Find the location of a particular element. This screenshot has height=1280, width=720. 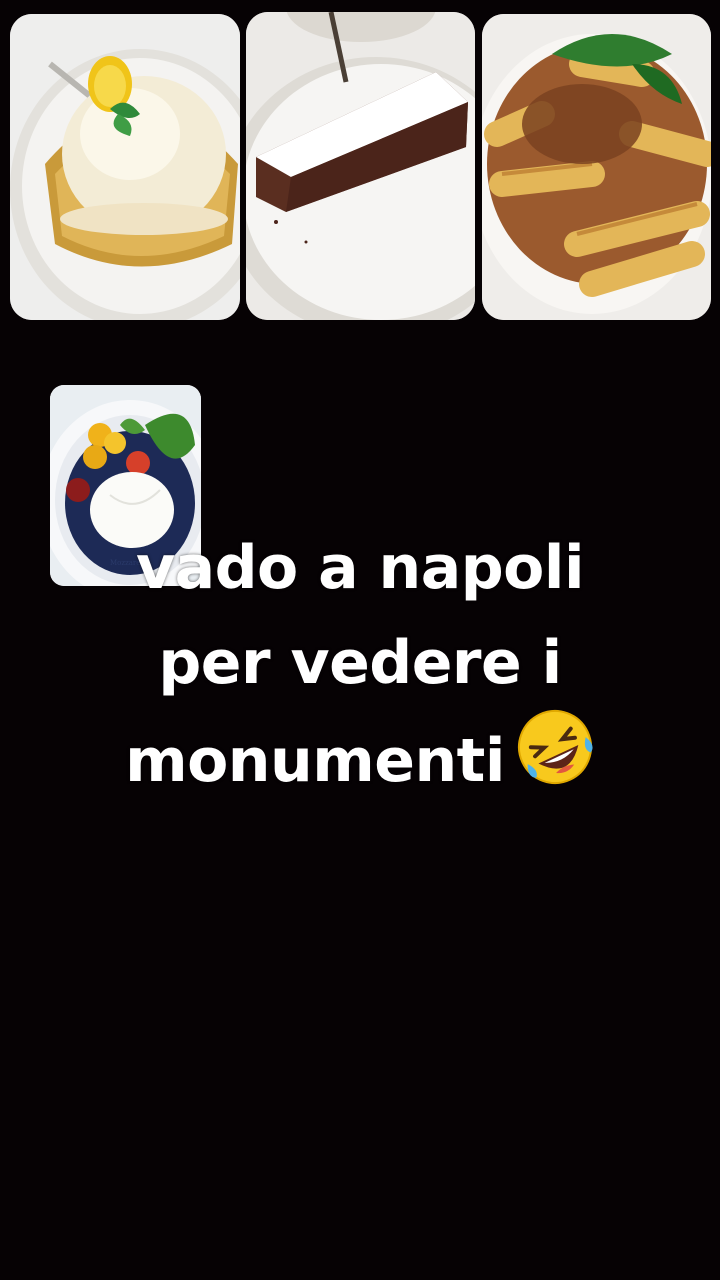

caption-line-3: monumenti is located at coordinates (360, 754).